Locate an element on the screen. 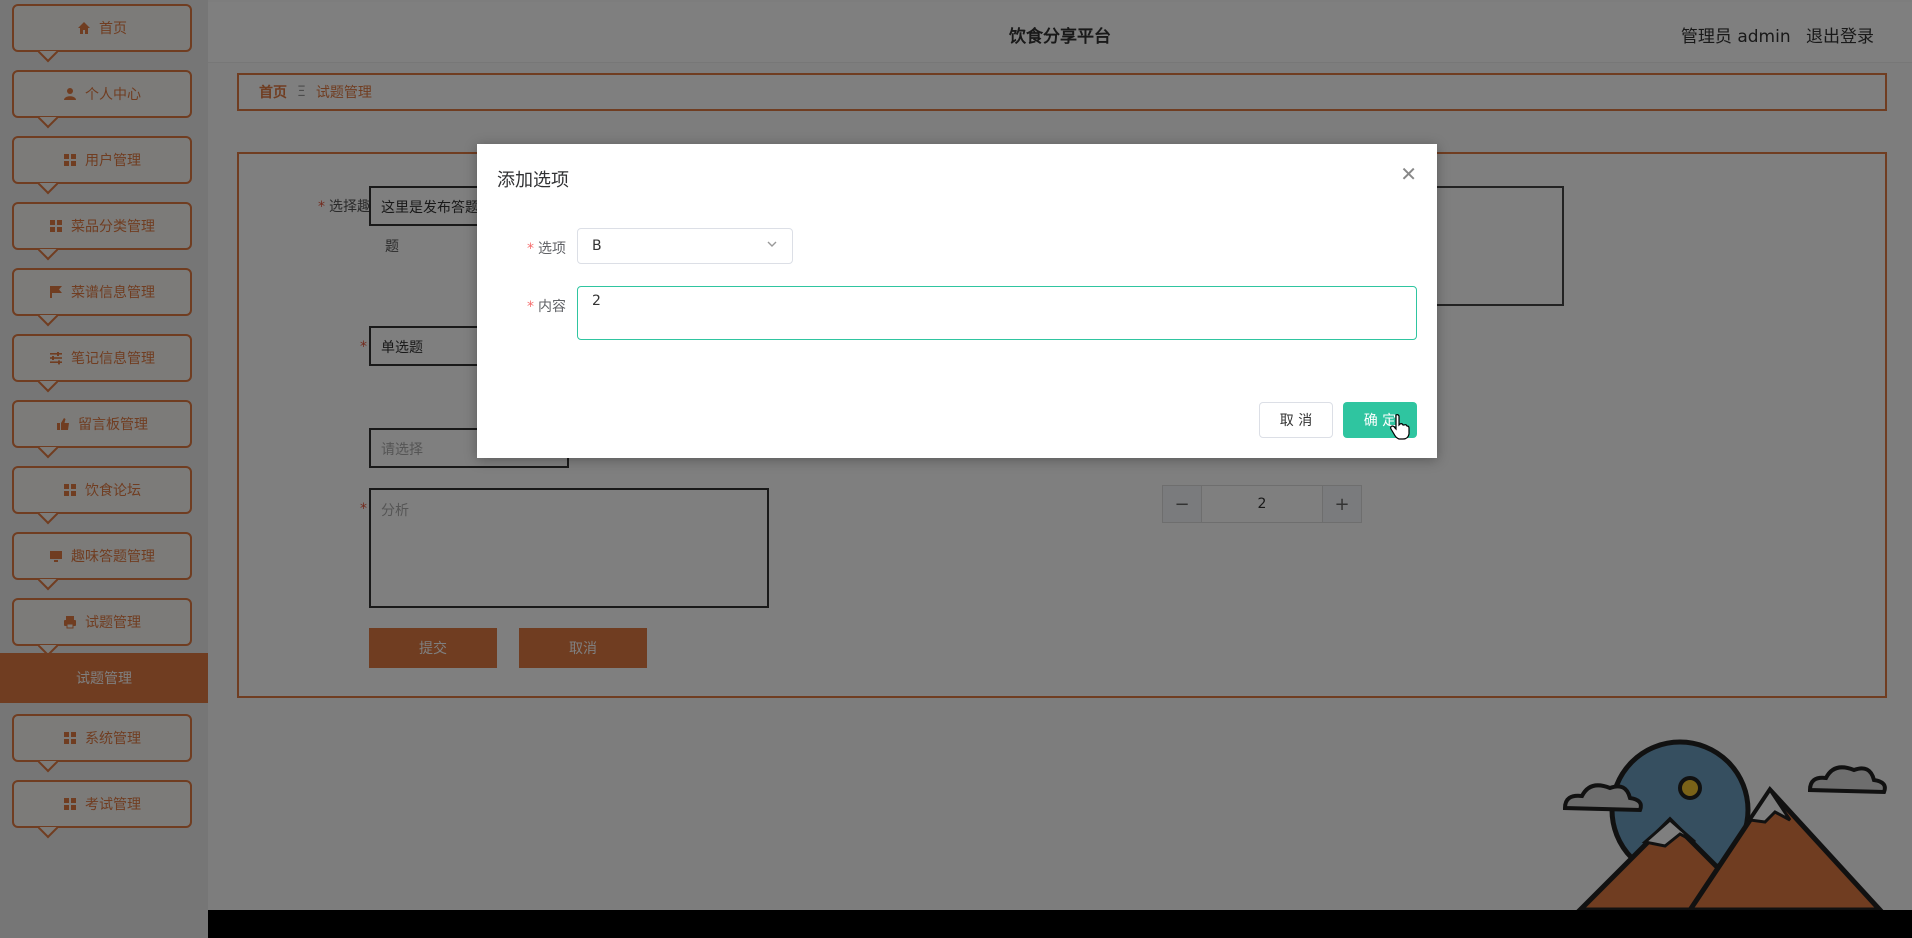 This screenshot has width=1912, height=938. option-select-value: B is located at coordinates (597, 246).